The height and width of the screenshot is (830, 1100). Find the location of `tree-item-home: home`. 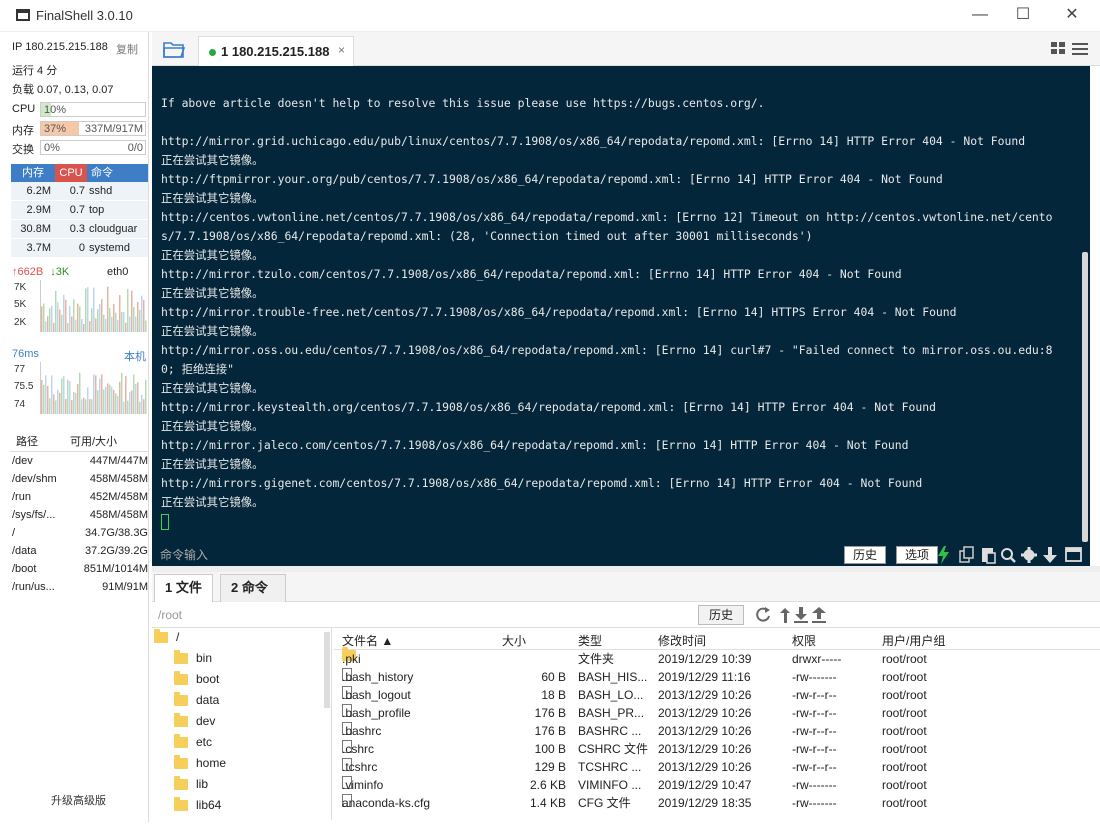

tree-item-home: home is located at coordinates (200, 763).